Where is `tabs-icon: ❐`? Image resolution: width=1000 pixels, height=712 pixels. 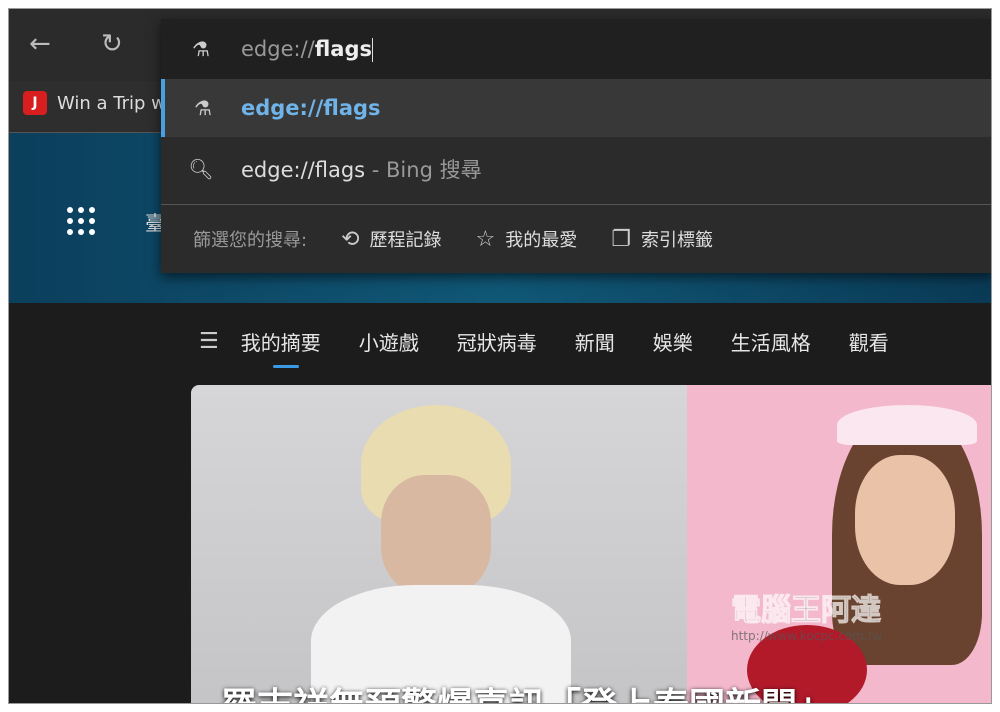
tabs-icon: ❐ is located at coordinates (621, 239).